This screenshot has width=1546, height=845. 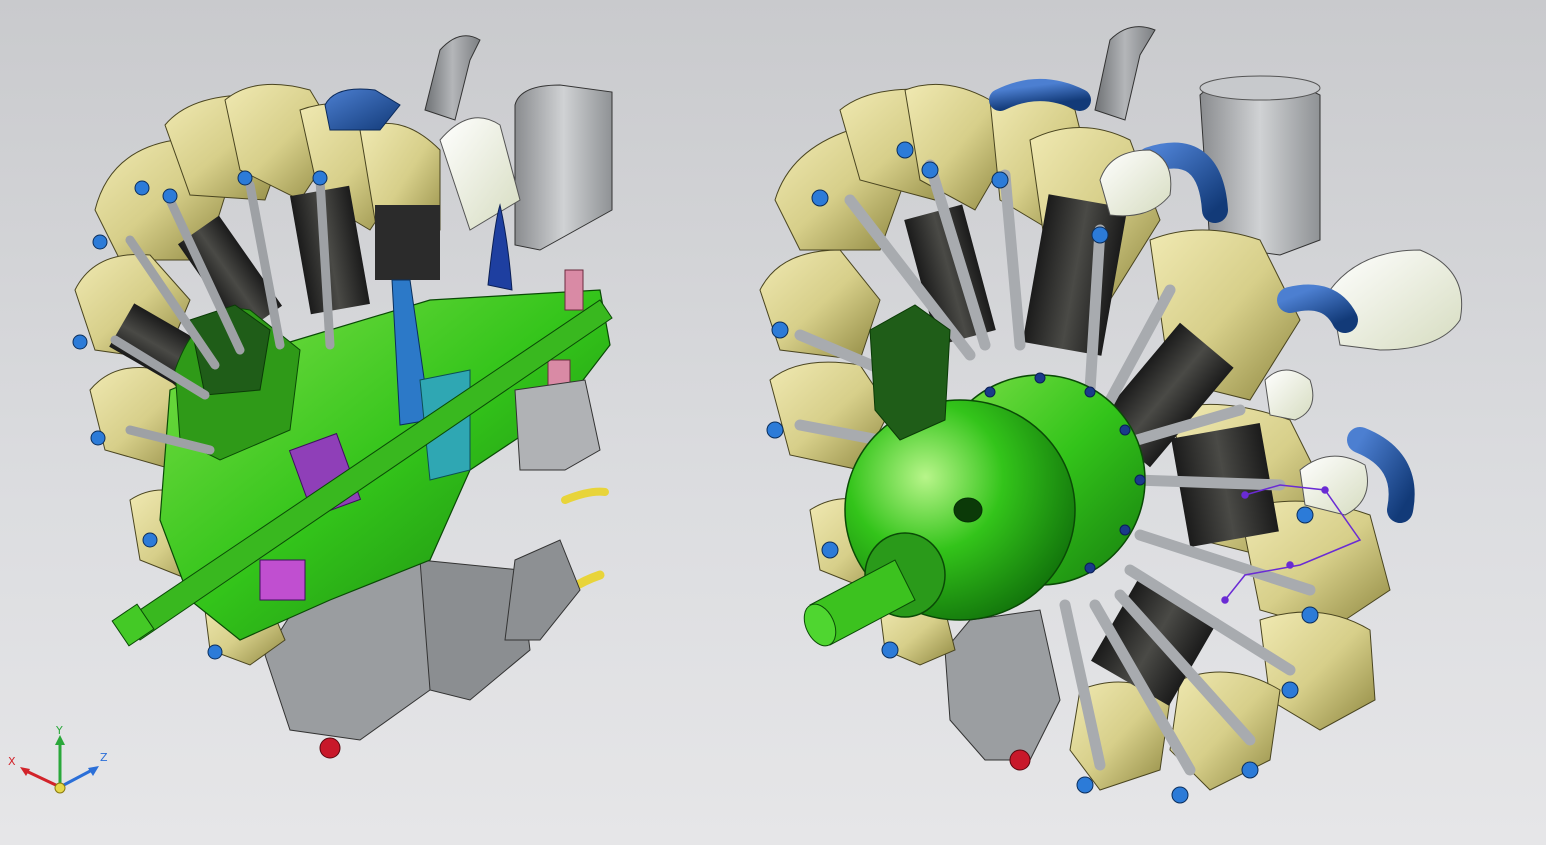 What do you see at coordinates (77, 778) in the screenshot?
I see `z-axis-line` at bounding box center [77, 778].